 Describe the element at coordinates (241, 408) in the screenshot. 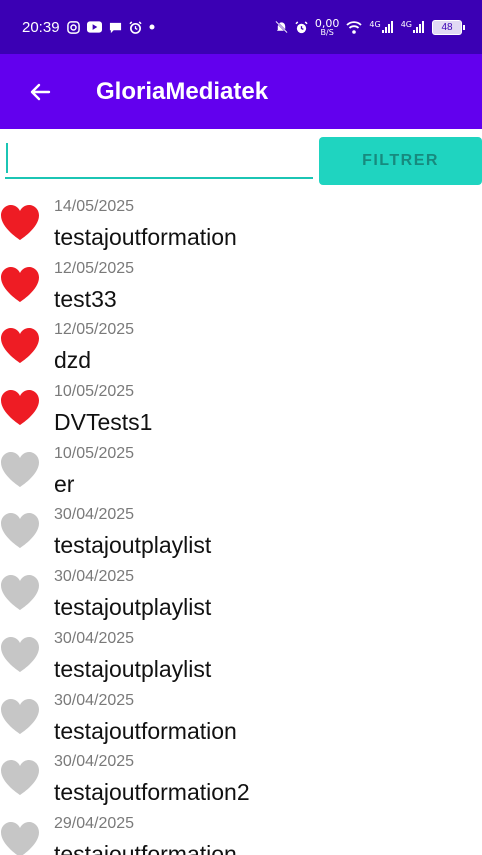

I see `list-item: 10/05/2025 DVTests1` at that location.